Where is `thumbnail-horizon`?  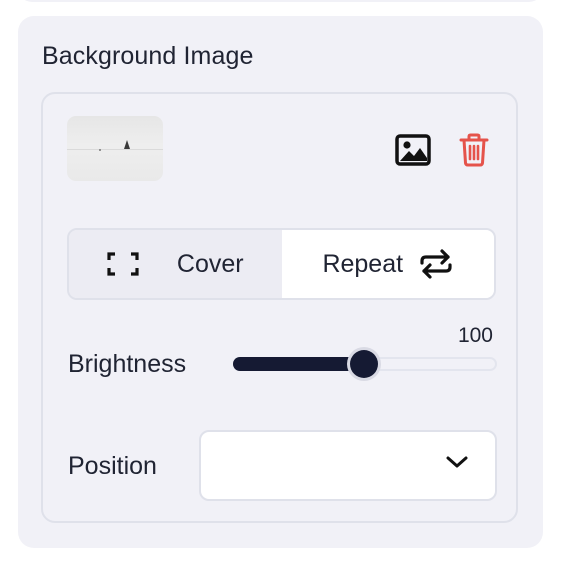 thumbnail-horizon is located at coordinates (115, 149).